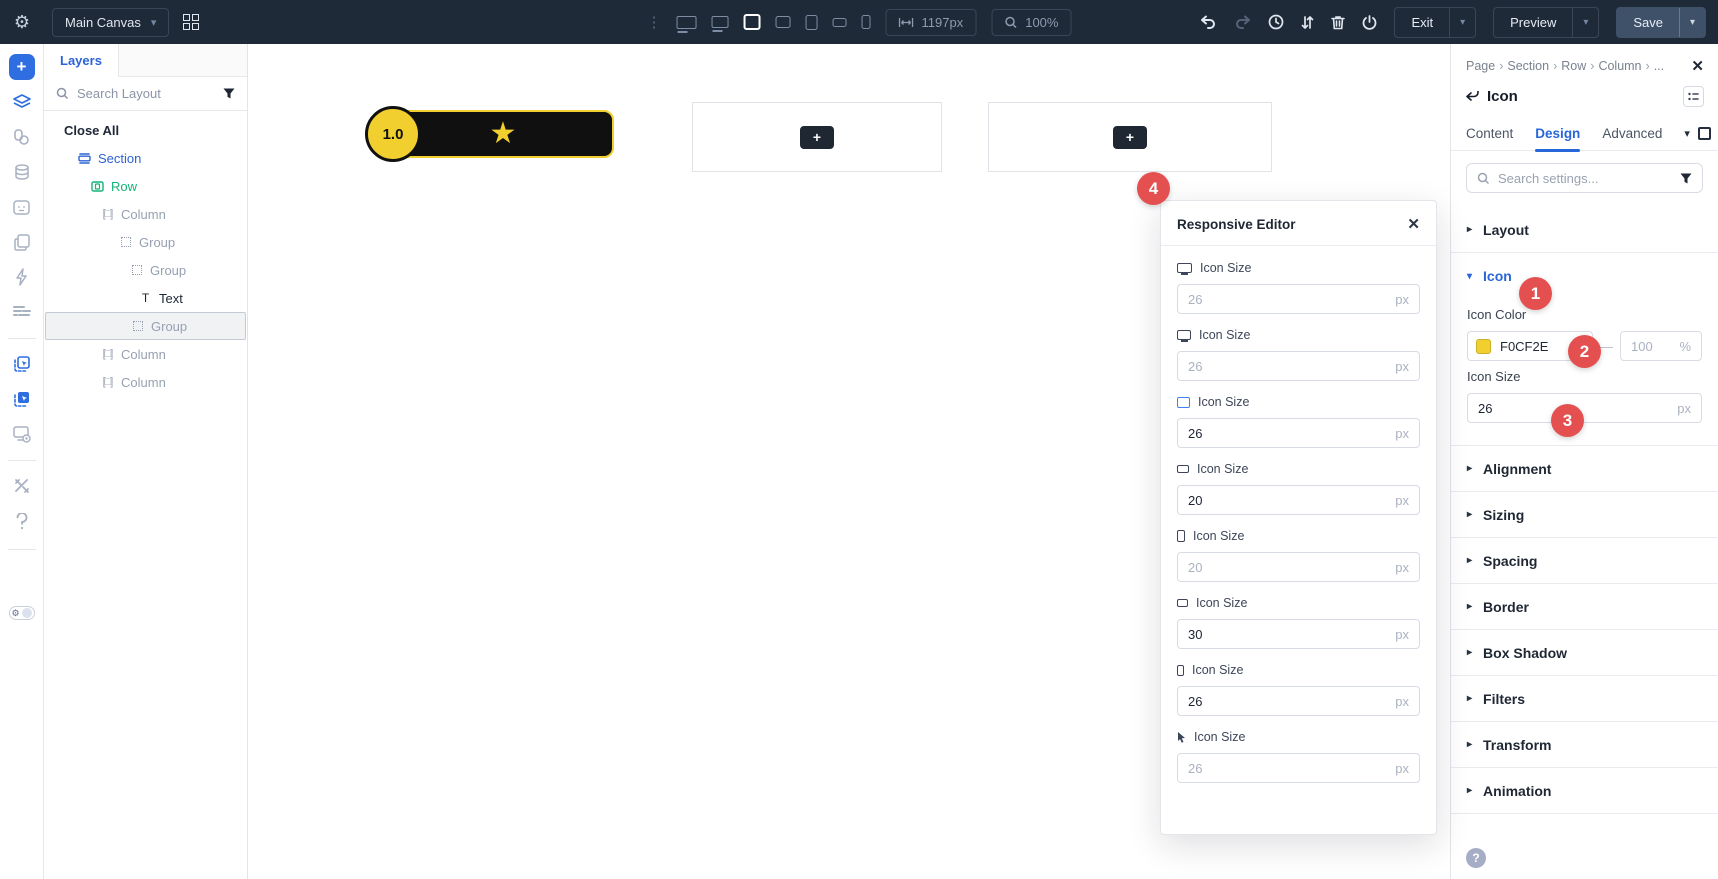 Image resolution: width=1718 pixels, height=879 pixels. Describe the element at coordinates (1692, 22) in the screenshot. I see `save-dropdown-caret-icon: ▾` at that location.